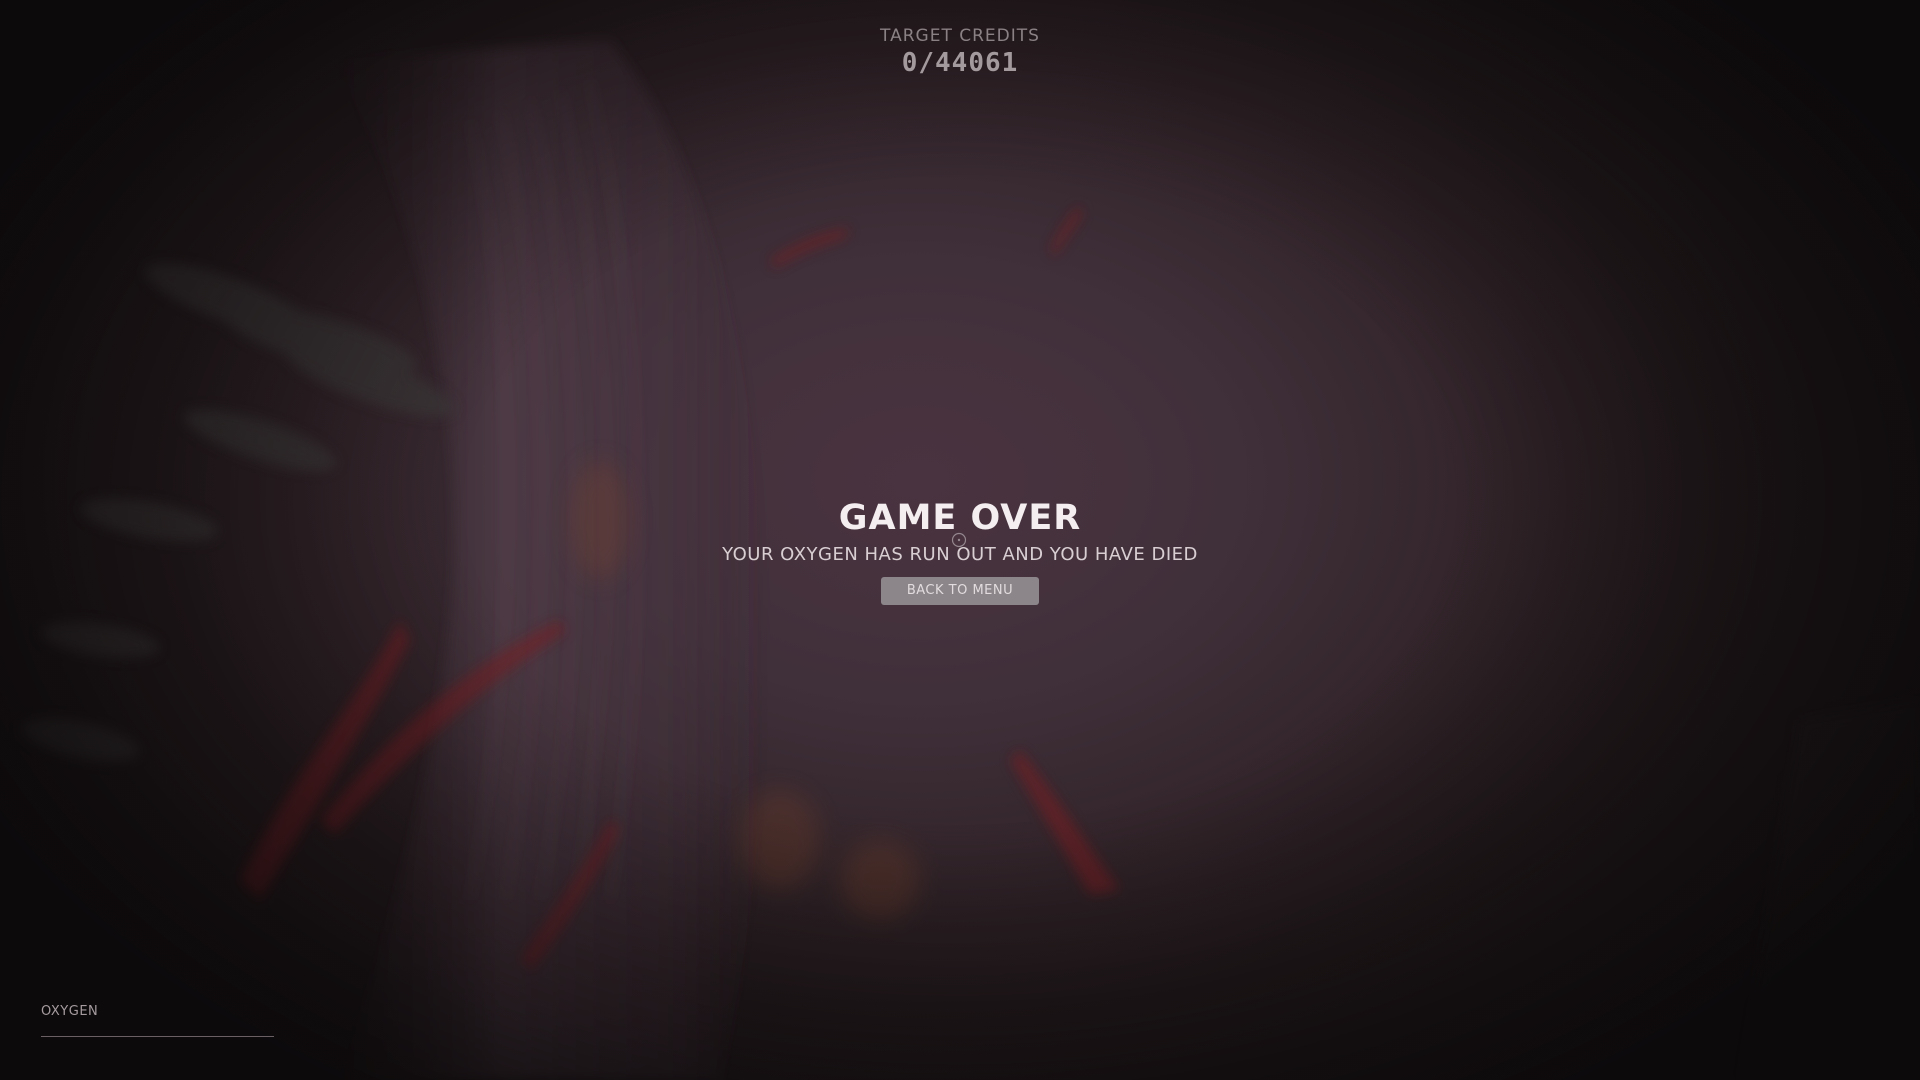  Describe the element at coordinates (960, 591) in the screenshot. I see `back-to-menu-button: BACK TO MENU` at that location.